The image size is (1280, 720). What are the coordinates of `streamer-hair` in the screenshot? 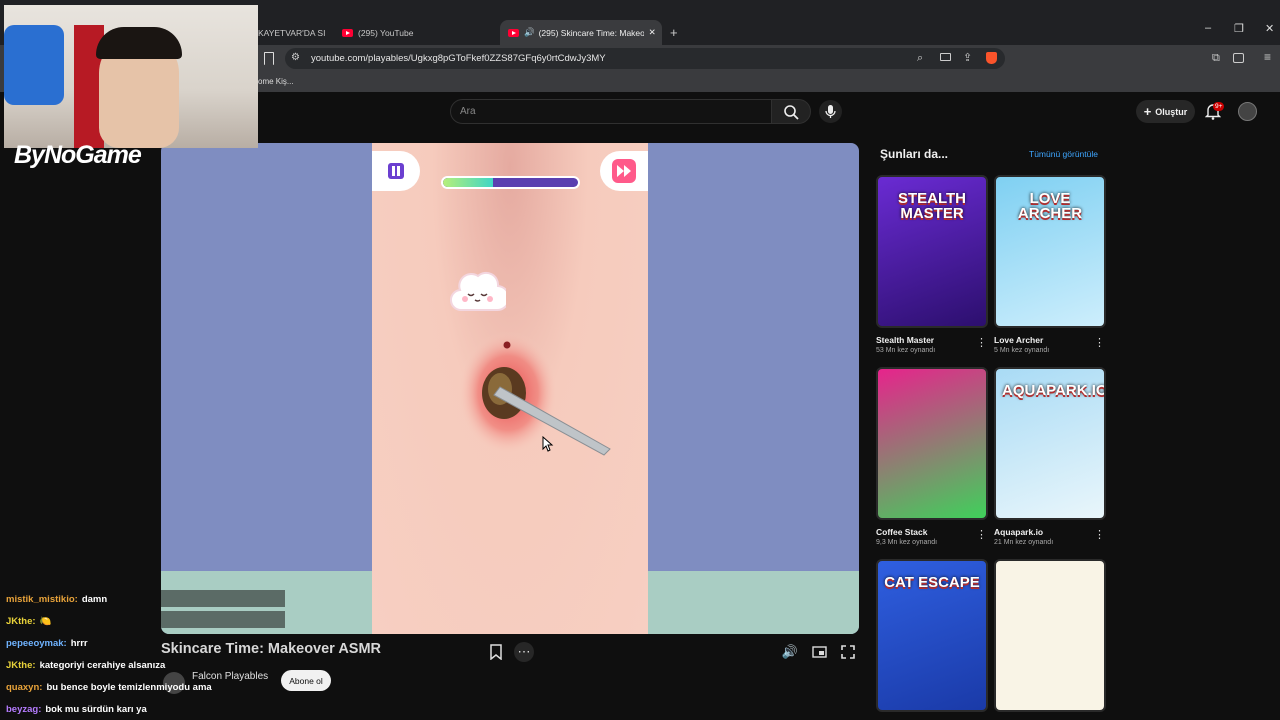 It's located at (139, 43).